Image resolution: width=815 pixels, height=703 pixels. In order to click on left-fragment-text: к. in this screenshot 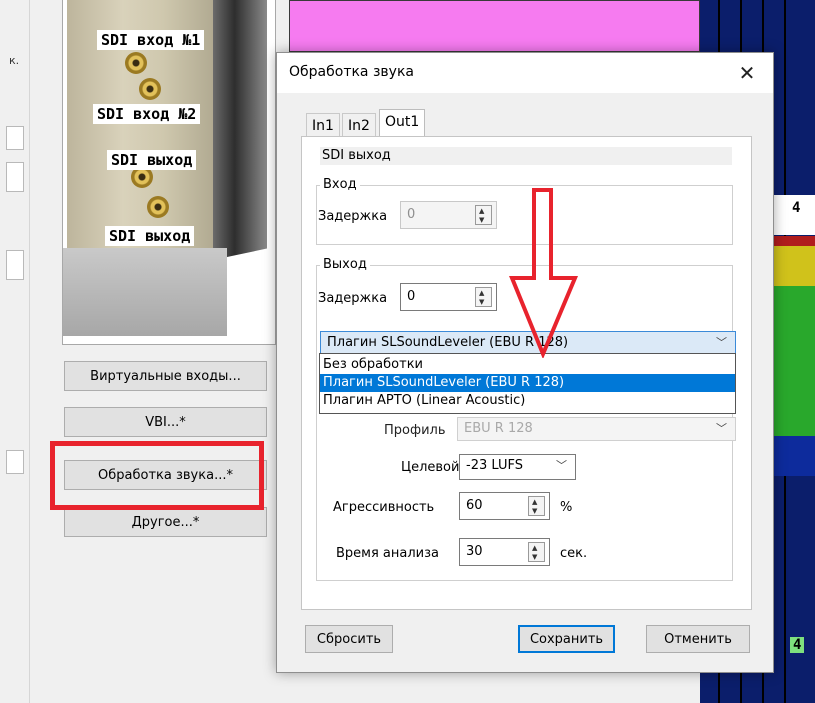, I will do `click(14, 60)`.